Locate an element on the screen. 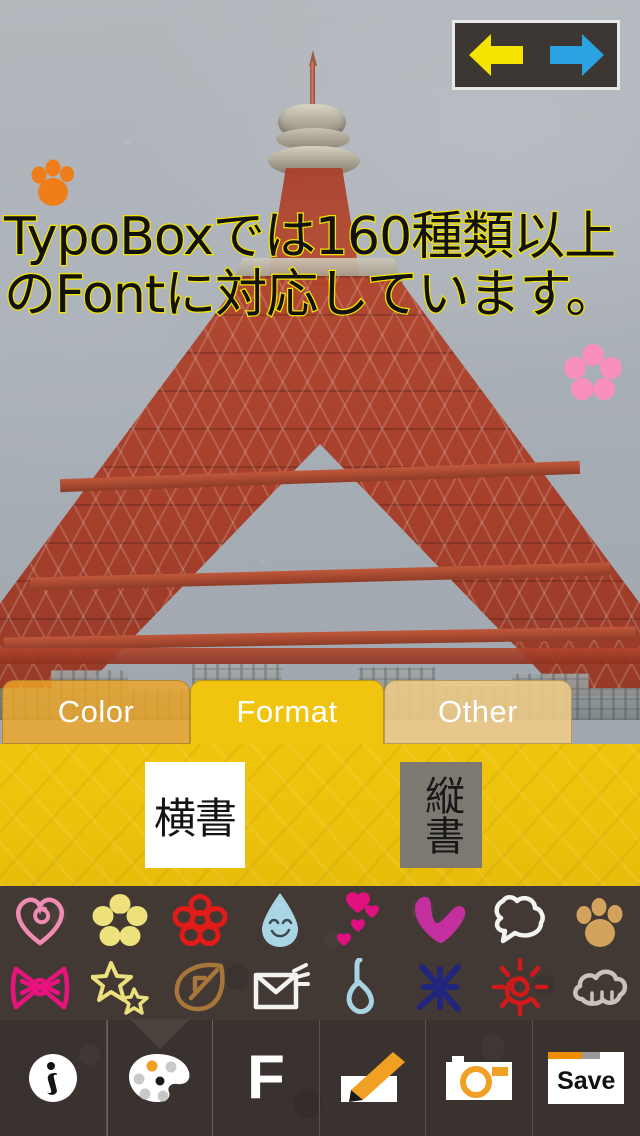  sticker-leaf is located at coordinates (200, 986).